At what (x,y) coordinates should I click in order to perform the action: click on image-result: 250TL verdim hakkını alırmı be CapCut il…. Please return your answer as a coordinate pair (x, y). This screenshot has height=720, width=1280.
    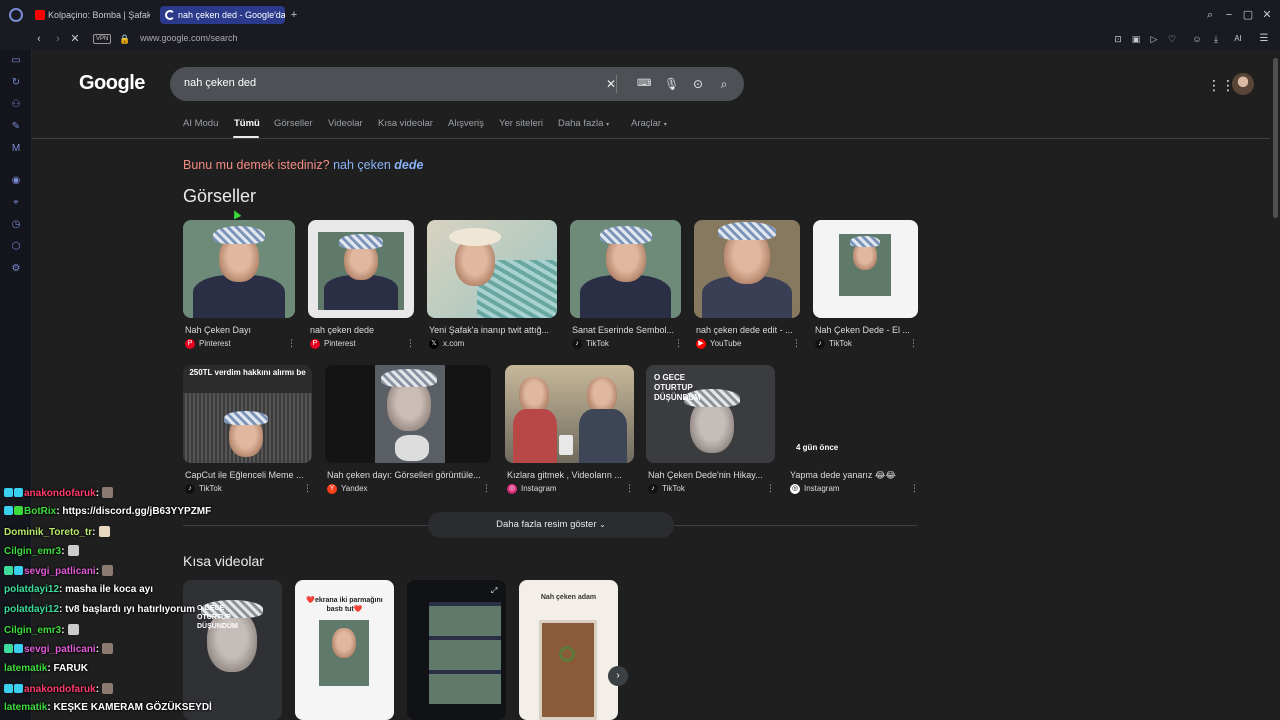
    Looking at the image, I should click on (247, 430).